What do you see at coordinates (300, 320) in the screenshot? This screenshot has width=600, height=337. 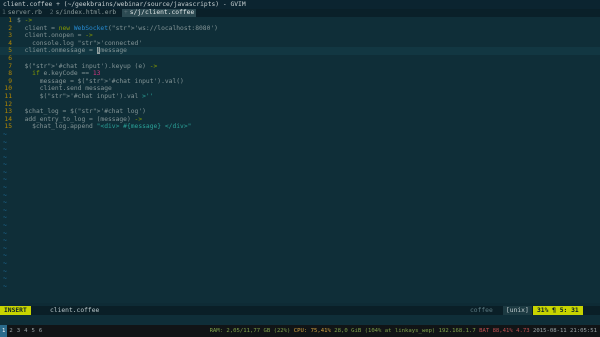 I see `command-line` at bounding box center [300, 320].